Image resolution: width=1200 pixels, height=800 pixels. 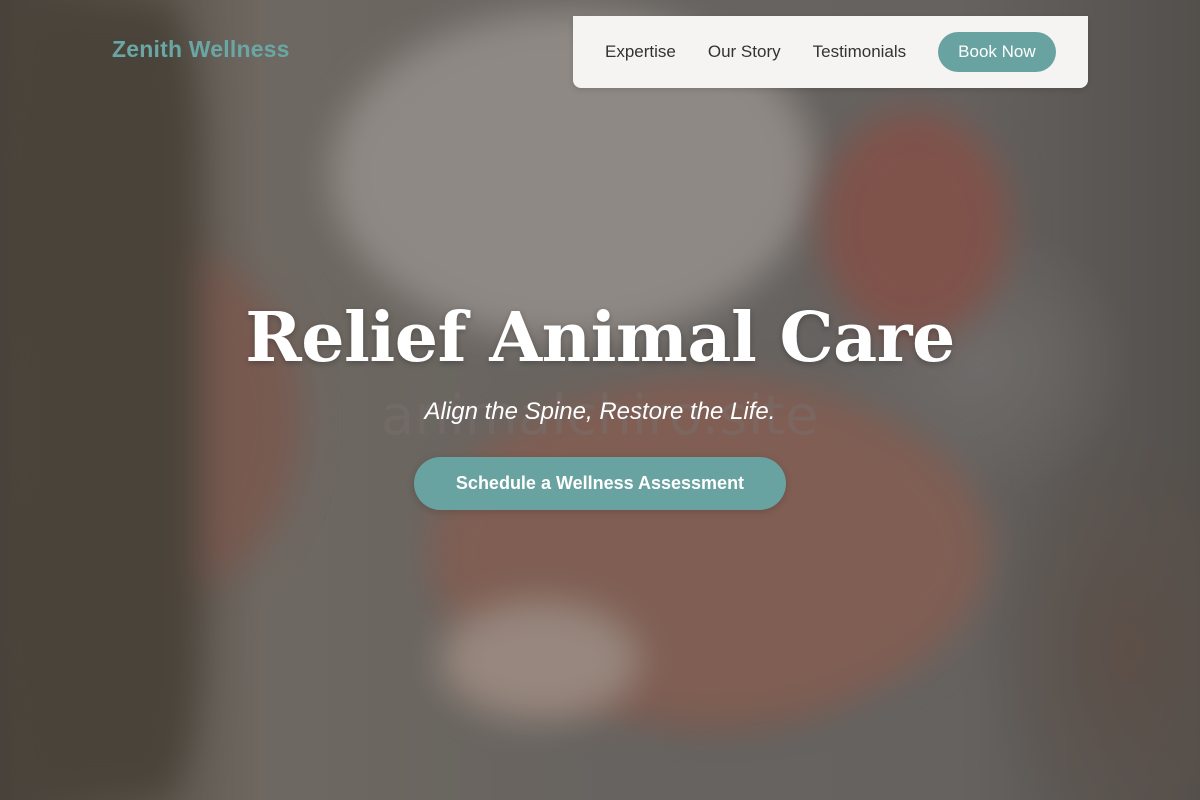 What do you see at coordinates (744, 52) in the screenshot?
I see `nav-link-our-story: Our Story` at bounding box center [744, 52].